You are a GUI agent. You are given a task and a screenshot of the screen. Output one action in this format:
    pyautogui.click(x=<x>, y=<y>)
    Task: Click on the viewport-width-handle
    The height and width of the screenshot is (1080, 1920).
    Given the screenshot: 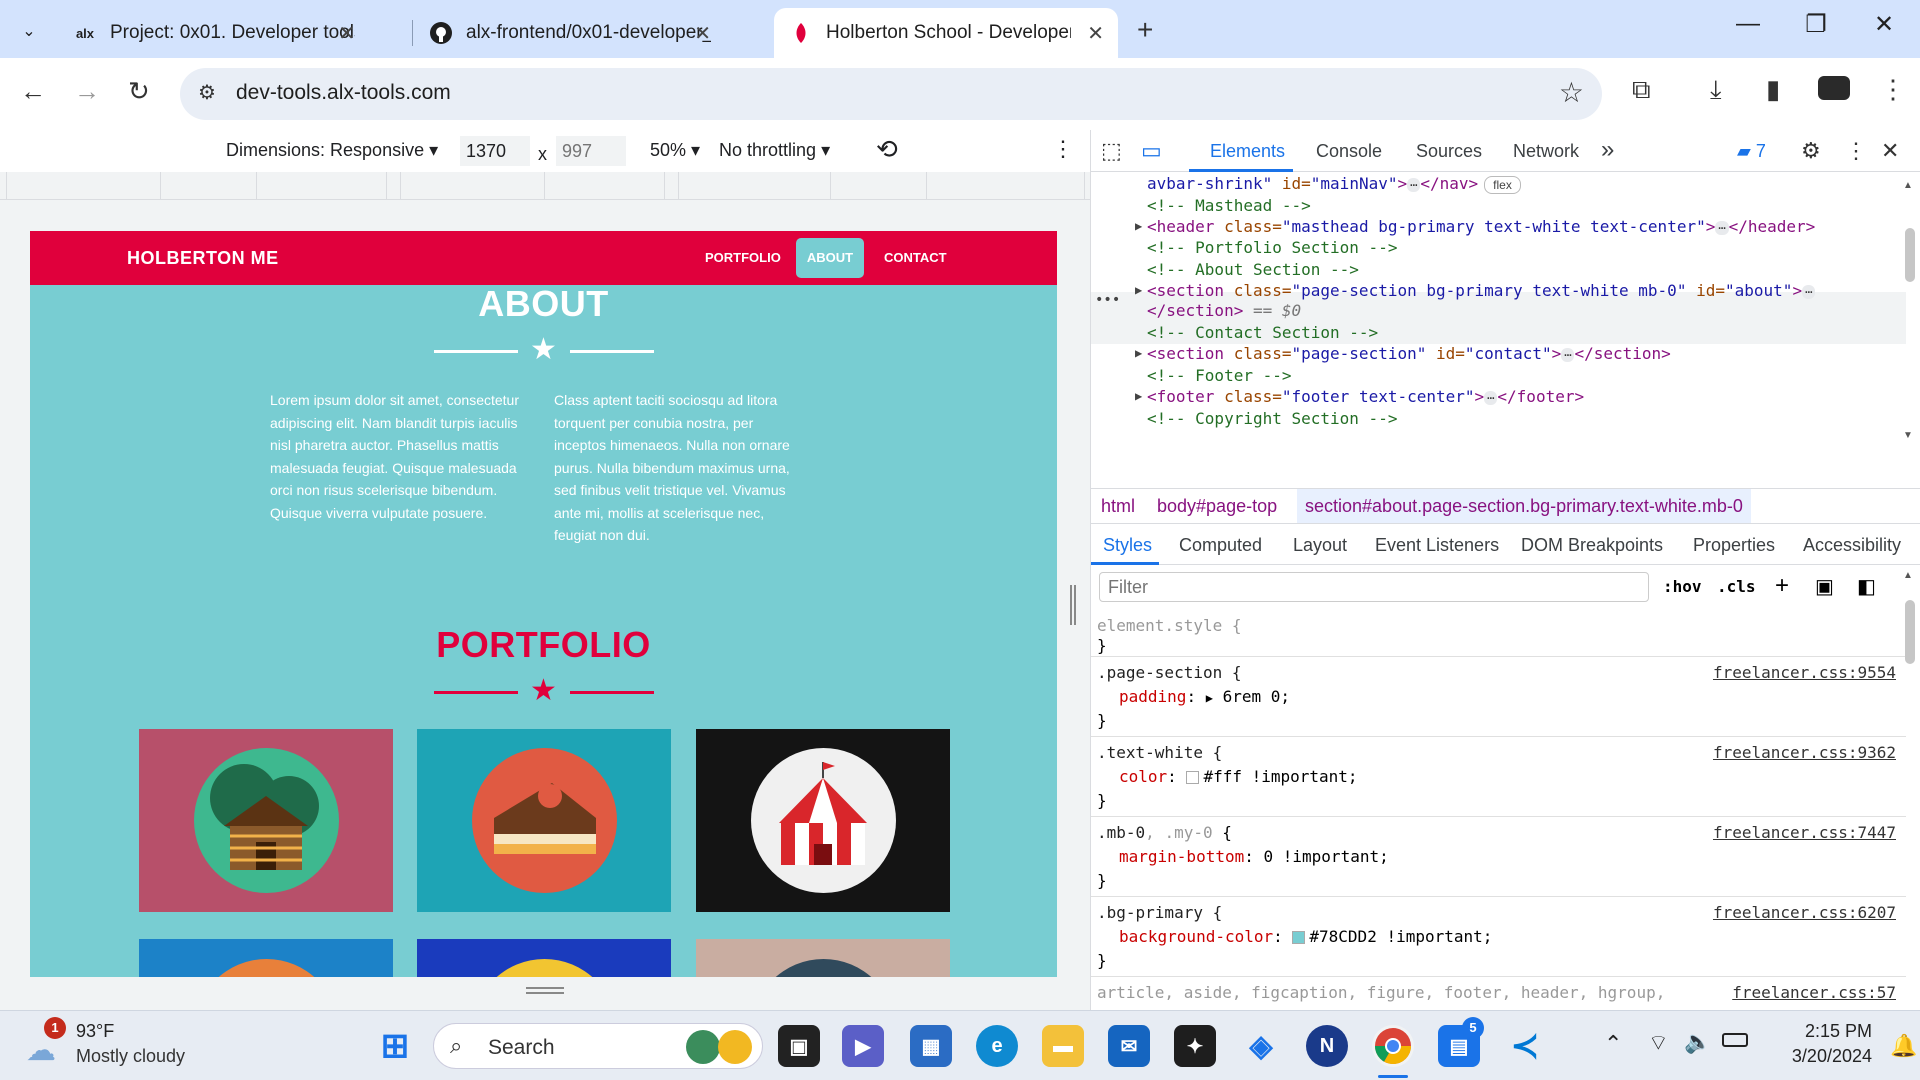 What is the action you would take?
    pyautogui.click(x=1073, y=605)
    